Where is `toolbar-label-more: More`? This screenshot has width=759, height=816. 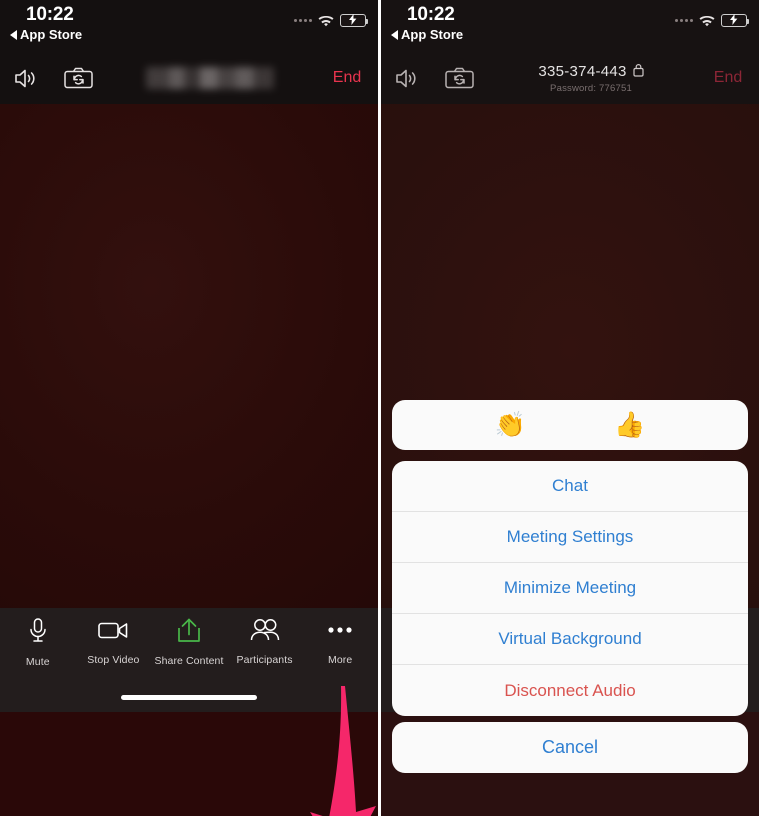
toolbar-label-more: More is located at coordinates (340, 660).